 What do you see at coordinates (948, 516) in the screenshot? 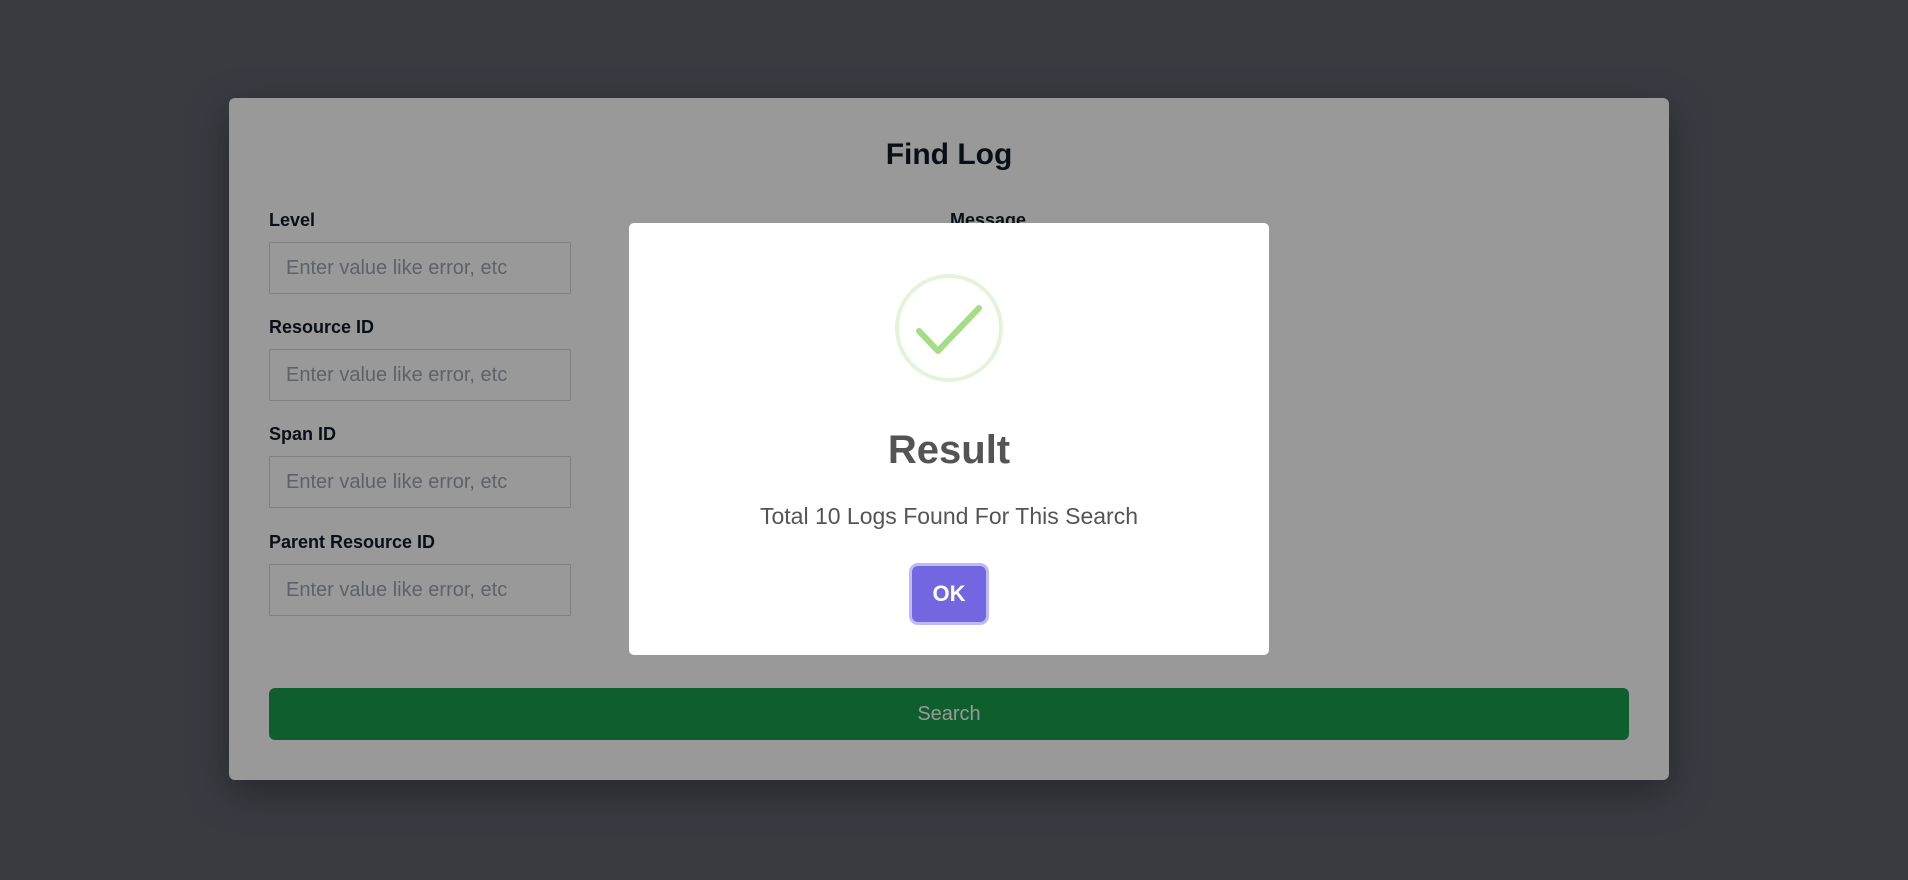
I see `dialog-message: Total 10 Logs Found For This Search` at bounding box center [948, 516].